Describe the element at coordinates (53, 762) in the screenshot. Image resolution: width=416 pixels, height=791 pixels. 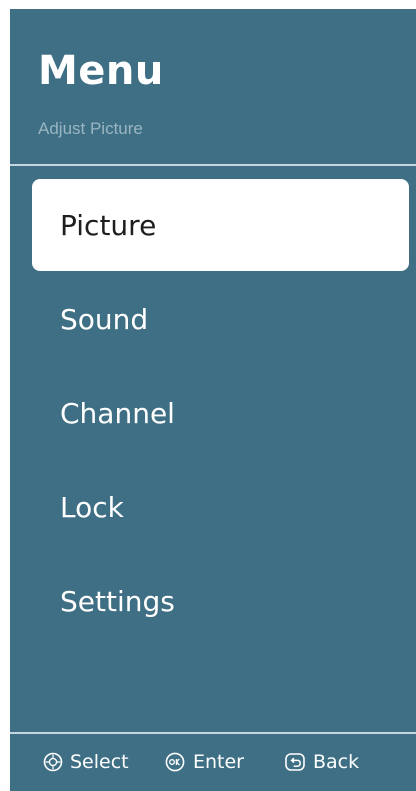
I see `dpad-icon` at that location.